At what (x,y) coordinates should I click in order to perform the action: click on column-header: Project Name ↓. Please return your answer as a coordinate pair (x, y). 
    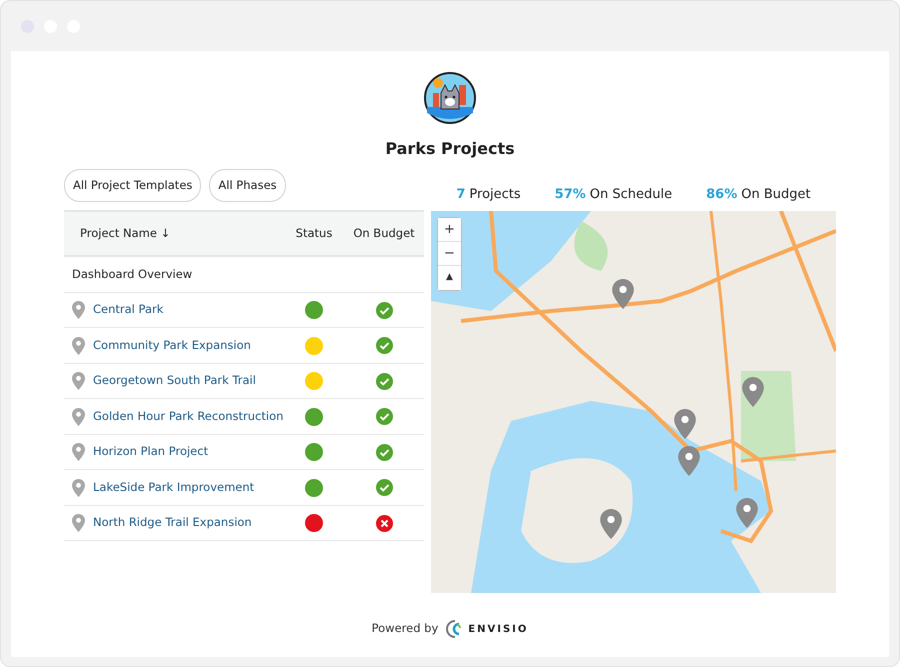
    Looking at the image, I should click on (174, 233).